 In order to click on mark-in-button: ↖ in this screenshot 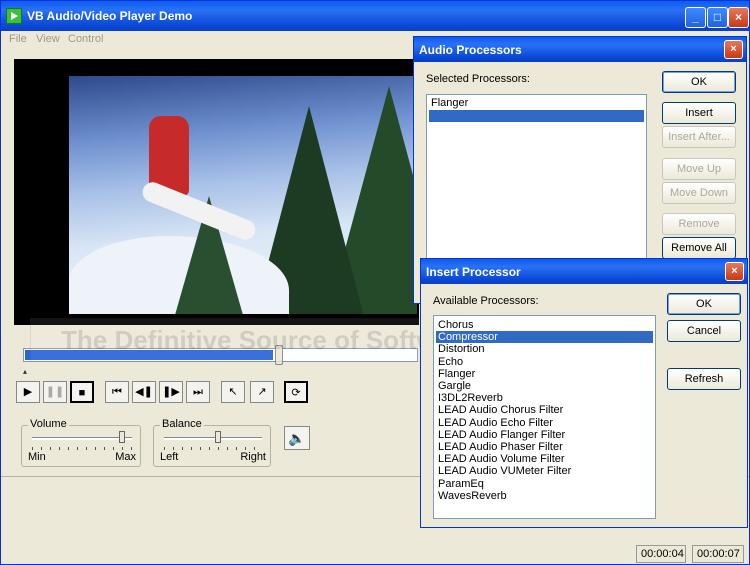, I will do `click(233, 392)`.